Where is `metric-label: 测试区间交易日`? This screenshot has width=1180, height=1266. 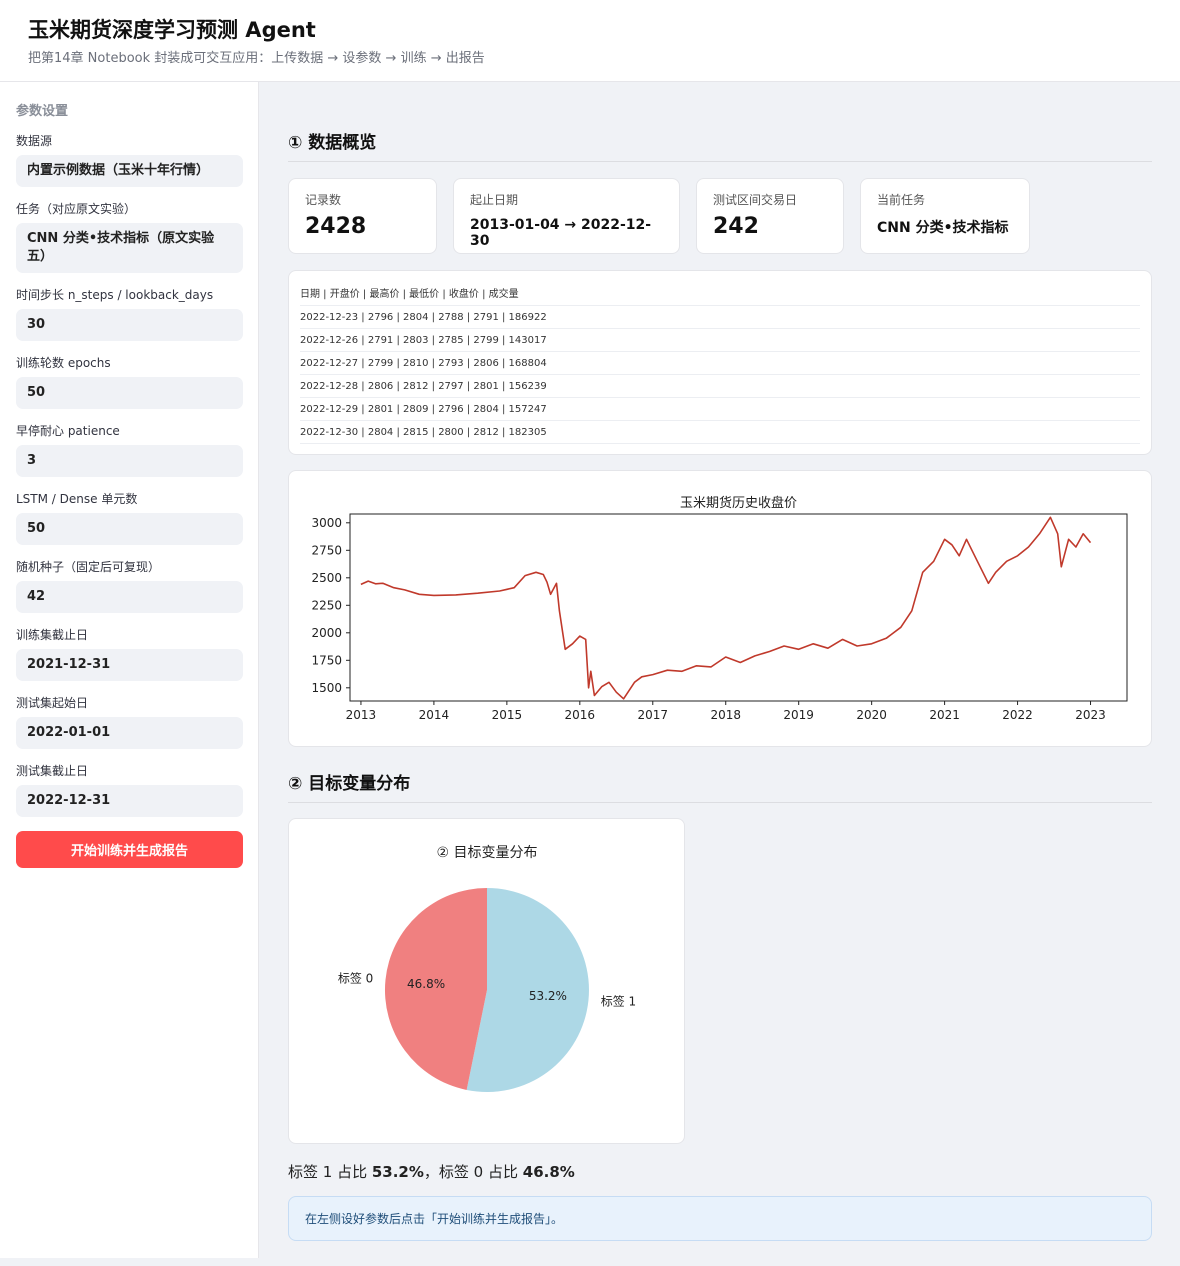 metric-label: 测试区间交易日 is located at coordinates (755, 200).